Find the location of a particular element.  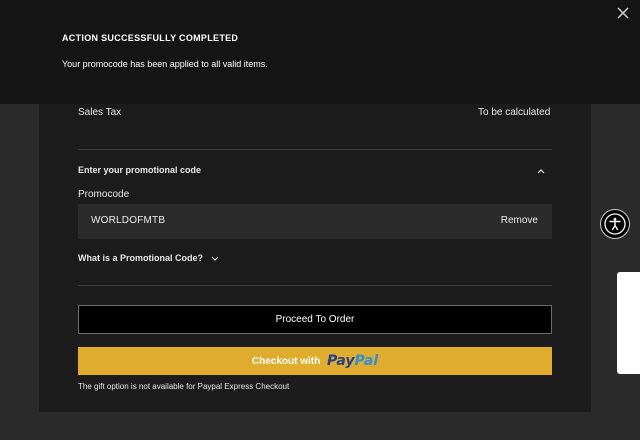

paypal-logo: PayPal is located at coordinates (352, 361).